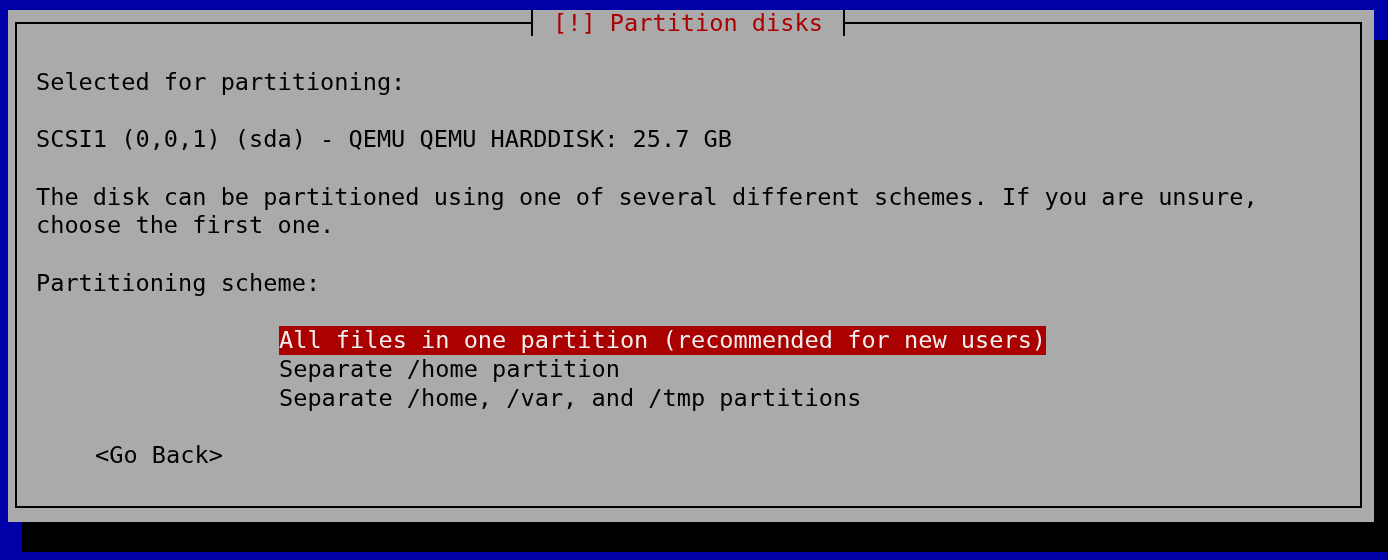  Describe the element at coordinates (385, 140) in the screenshot. I see `dialog-text: SCSI1 (0,0,1) (sda) - QEMU QEMU HARDDISK: 25.7 GB` at that location.